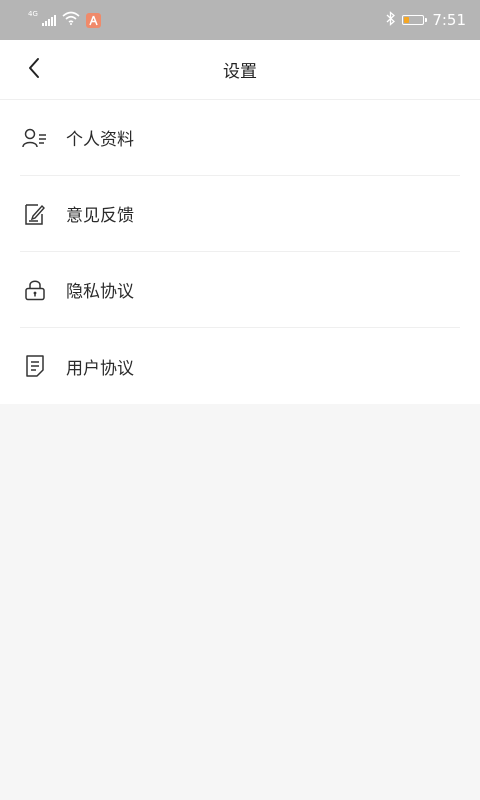  Describe the element at coordinates (240, 138) in the screenshot. I see `menu-item-profile: 个人资料` at that location.